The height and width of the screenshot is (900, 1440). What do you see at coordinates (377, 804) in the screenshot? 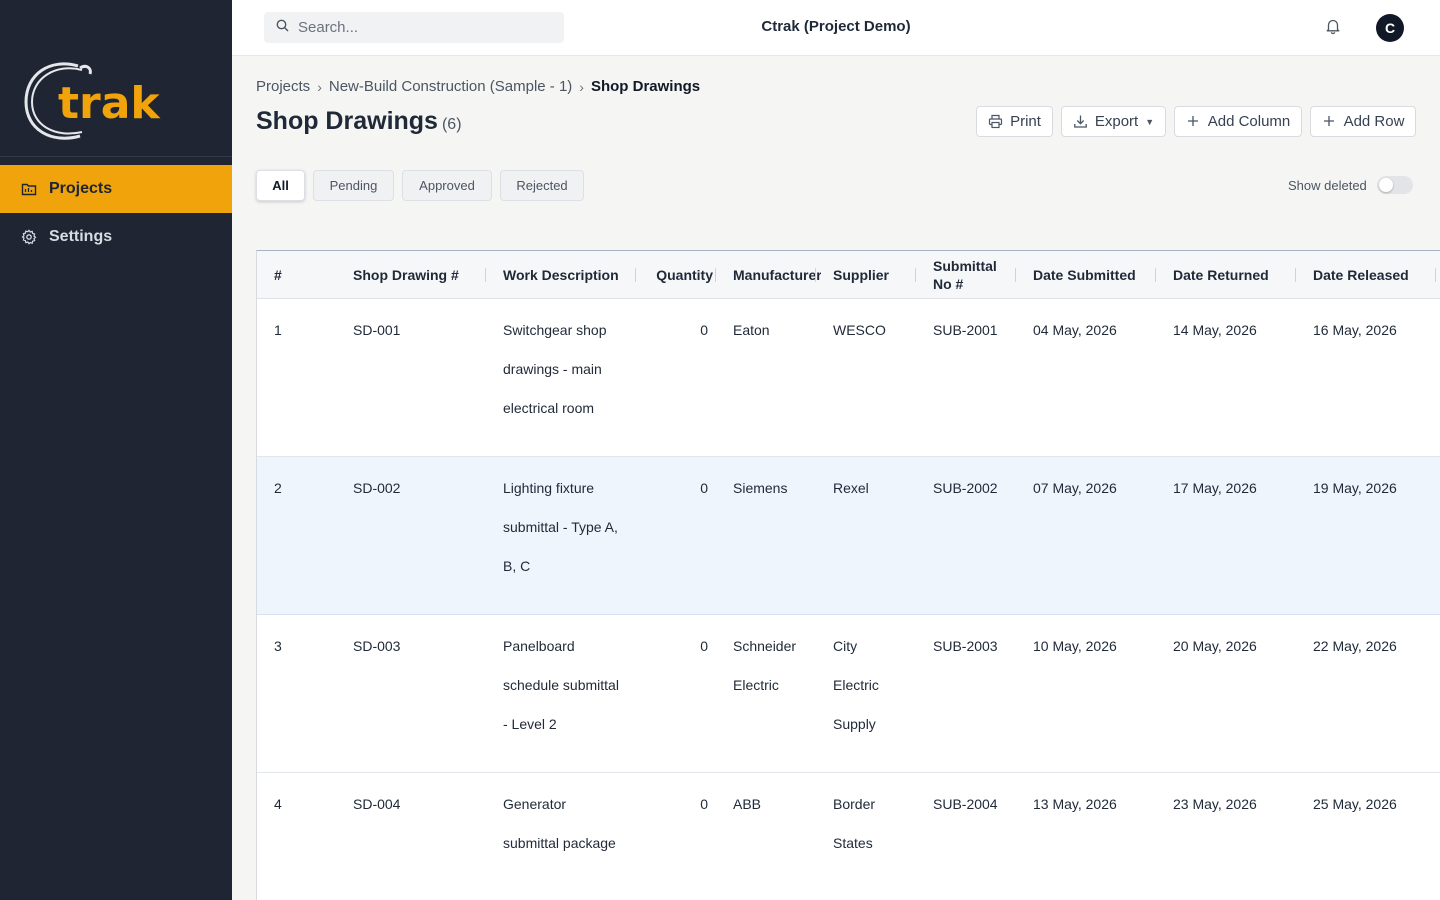
I see `col-shop-drawing-cell: SD-004` at bounding box center [377, 804].